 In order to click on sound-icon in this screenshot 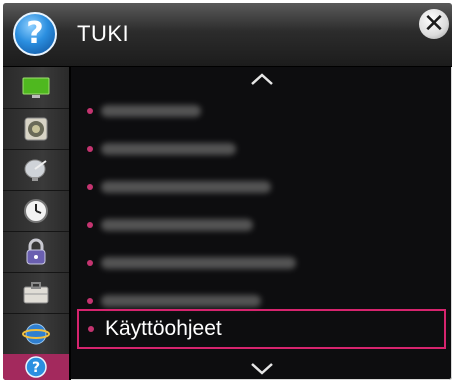, I will do `click(36, 128)`.